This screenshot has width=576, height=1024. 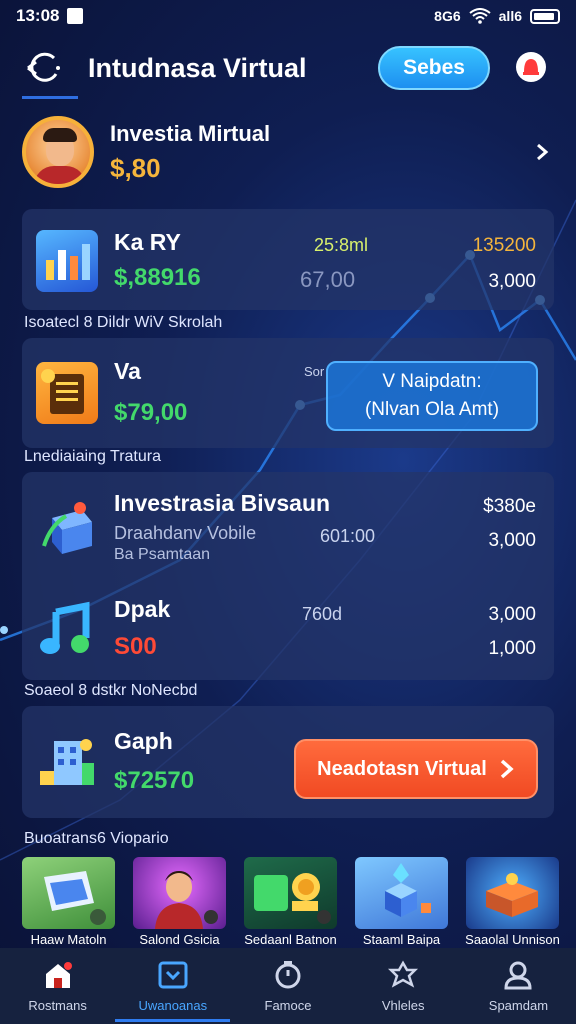 What do you see at coordinates (135, 167) in the screenshot?
I see `profile-amount: $,80` at bounding box center [135, 167].